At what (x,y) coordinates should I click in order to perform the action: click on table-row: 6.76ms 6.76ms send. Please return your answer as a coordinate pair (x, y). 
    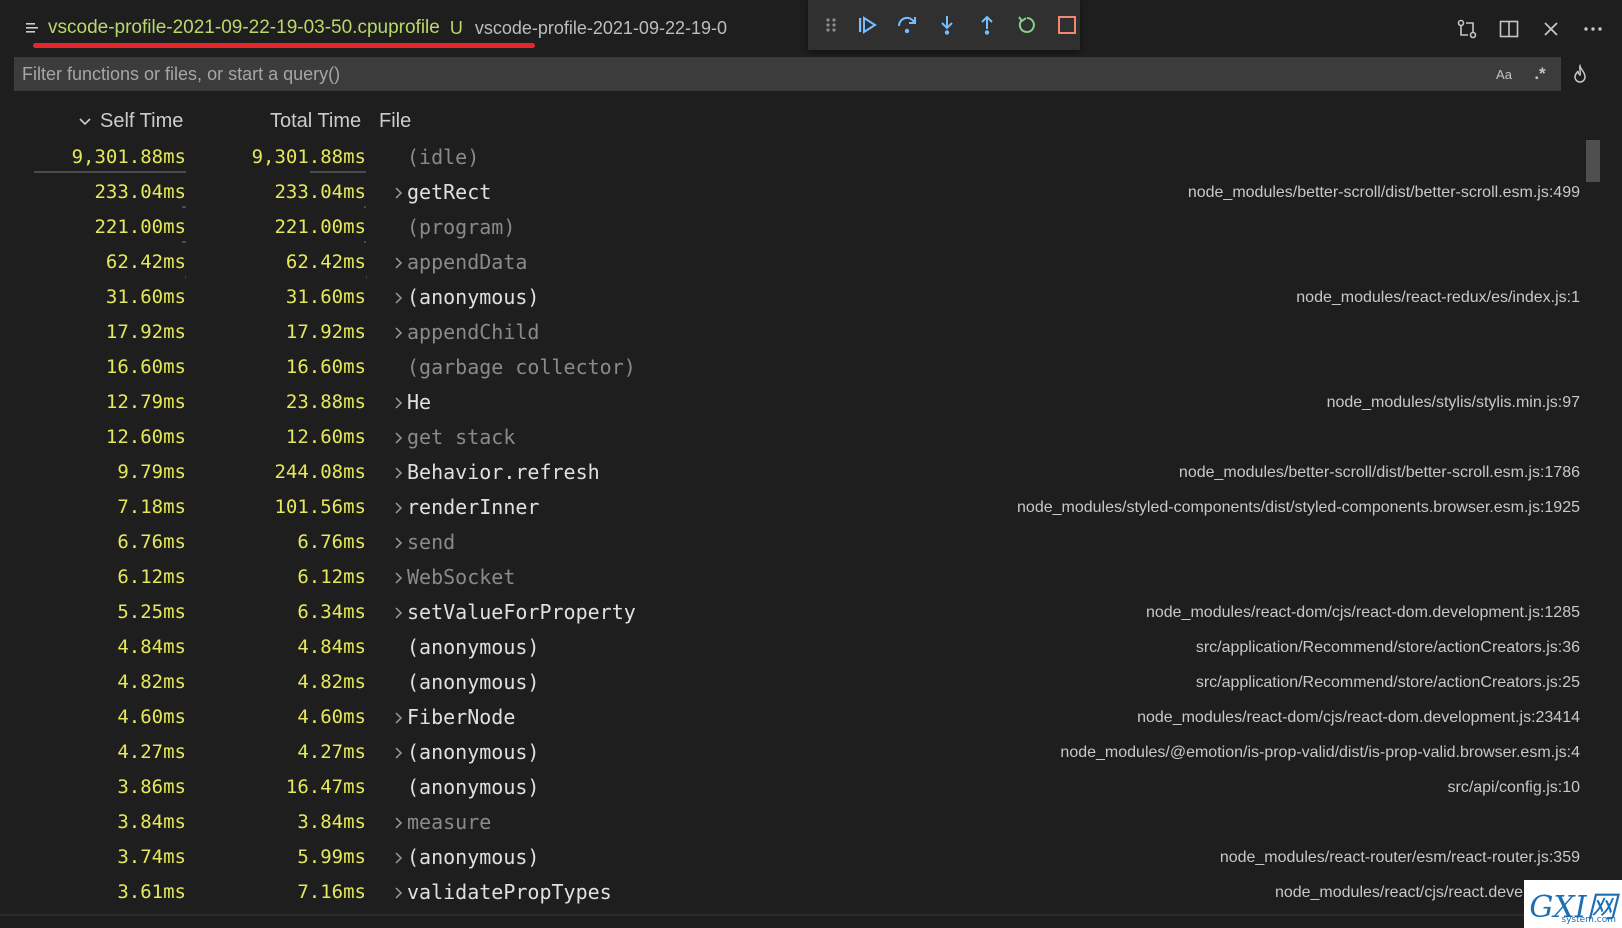
    Looking at the image, I should click on (811, 542).